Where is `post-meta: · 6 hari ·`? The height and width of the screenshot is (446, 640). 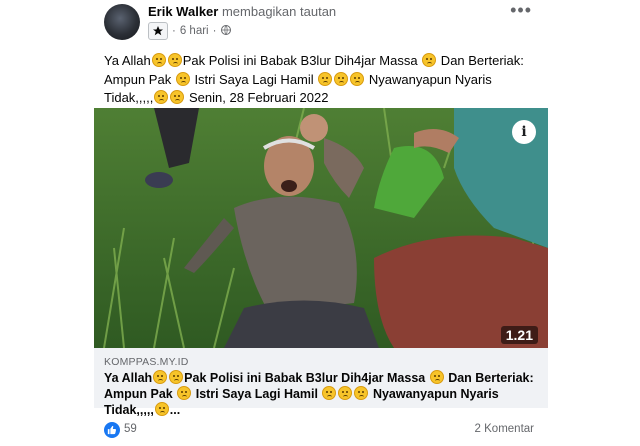
post-meta: · 6 hari · is located at coordinates (190, 31).